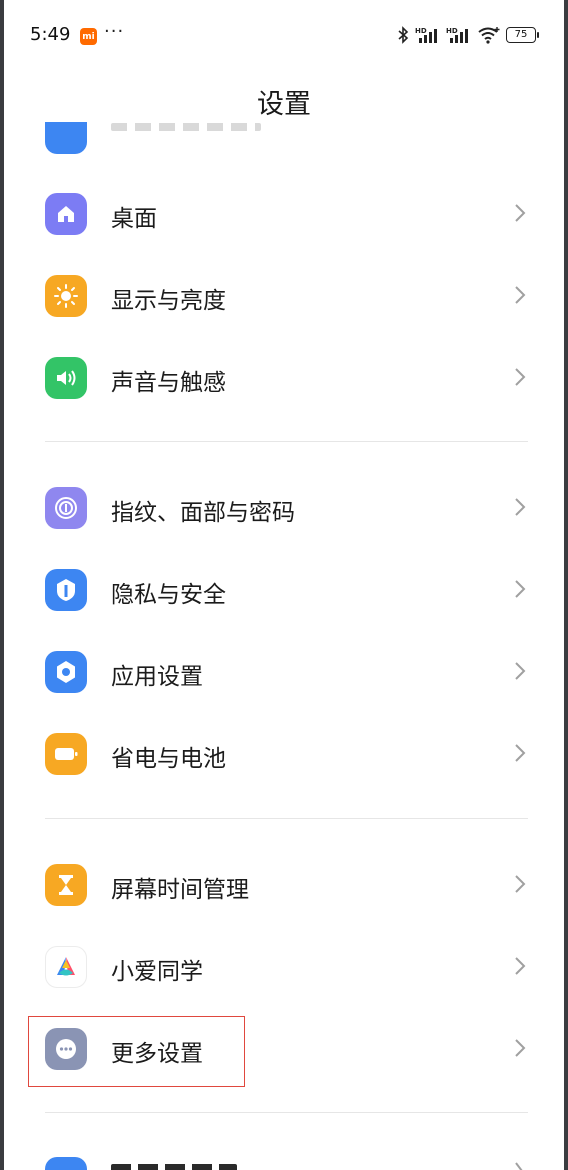 This screenshot has width=568, height=1170. Describe the element at coordinates (136, 1051) in the screenshot. I see `highlight-box` at that location.